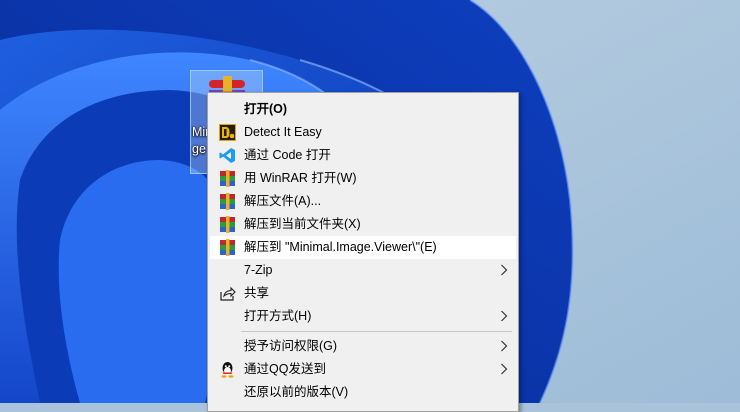  What do you see at coordinates (227, 132) in the screenshot?
I see `detect-it-easy-icon` at bounding box center [227, 132].